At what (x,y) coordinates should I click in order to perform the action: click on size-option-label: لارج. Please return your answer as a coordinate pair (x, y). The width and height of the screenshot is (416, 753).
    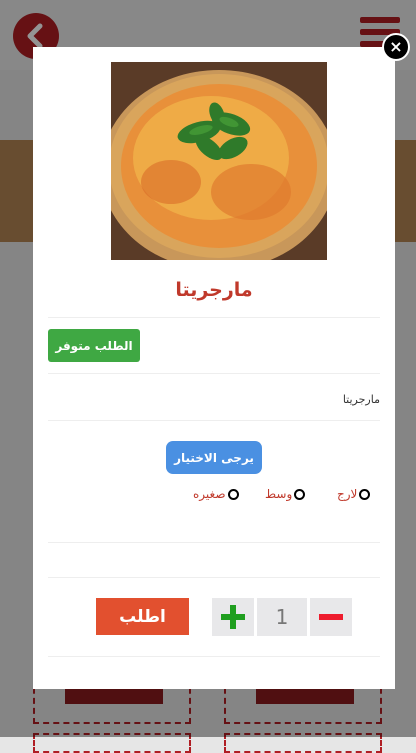
    Looking at the image, I should click on (347, 494).